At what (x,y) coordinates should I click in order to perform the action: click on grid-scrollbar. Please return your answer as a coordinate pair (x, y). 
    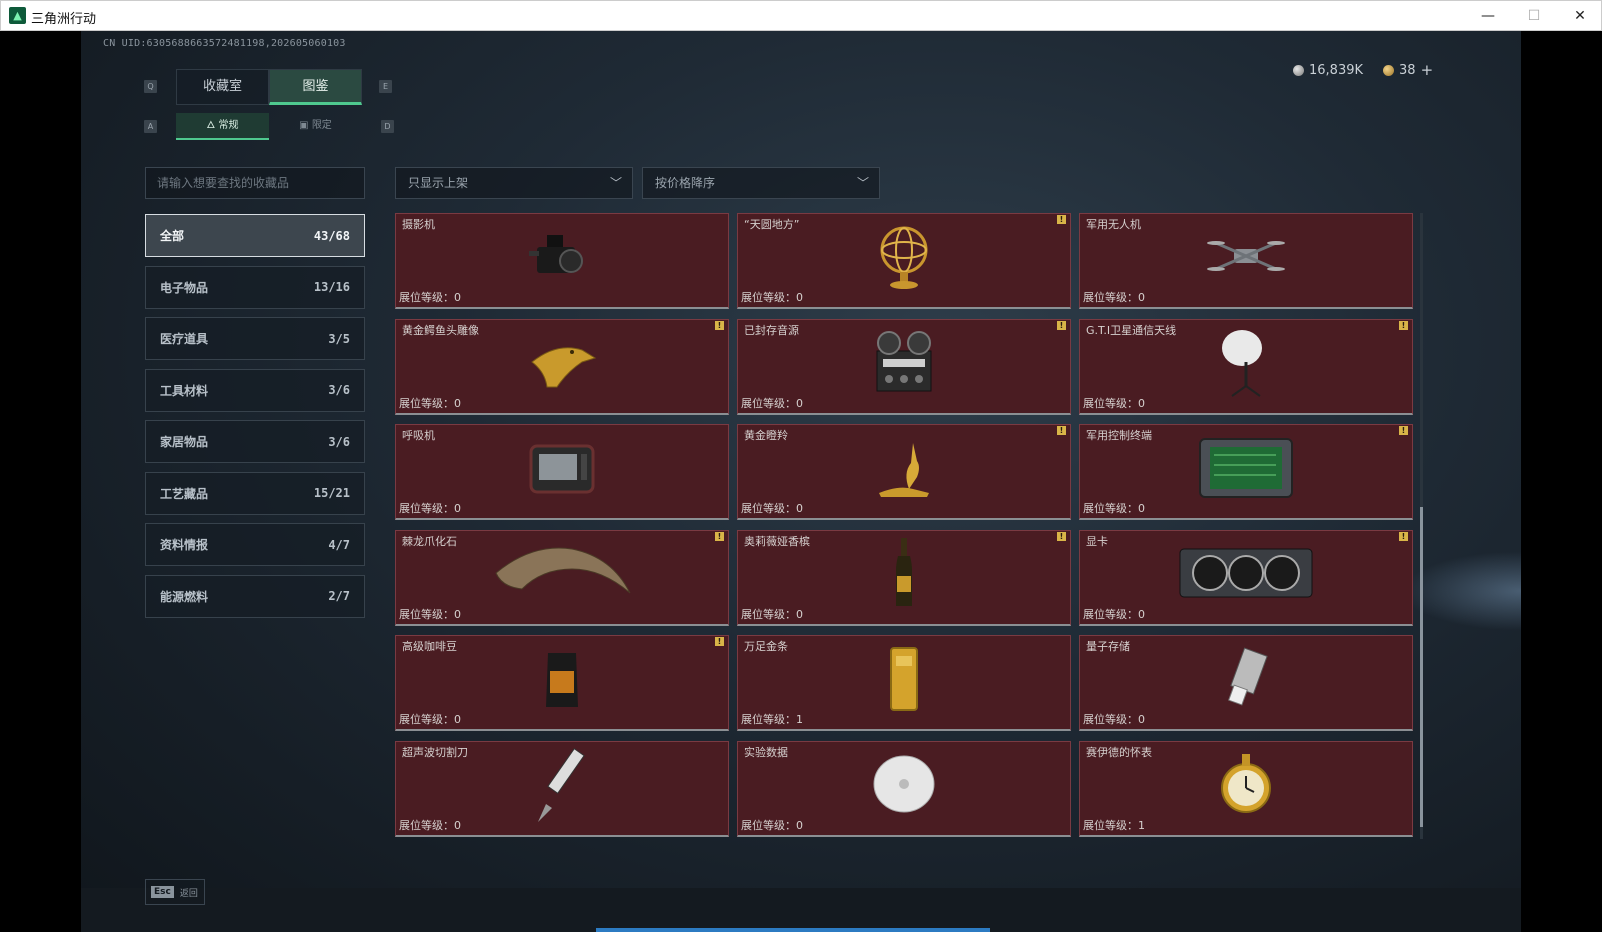
    Looking at the image, I should click on (1421, 526).